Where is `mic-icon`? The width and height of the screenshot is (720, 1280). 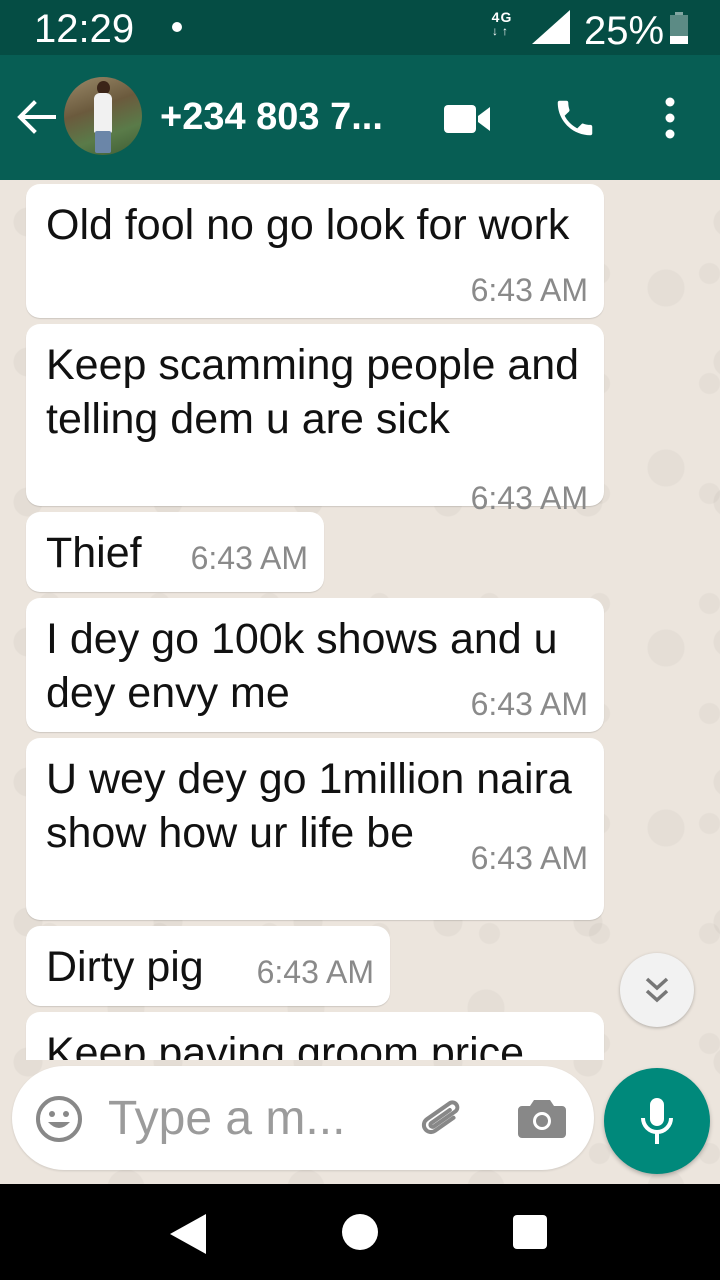
mic-icon is located at coordinates (657, 1121).